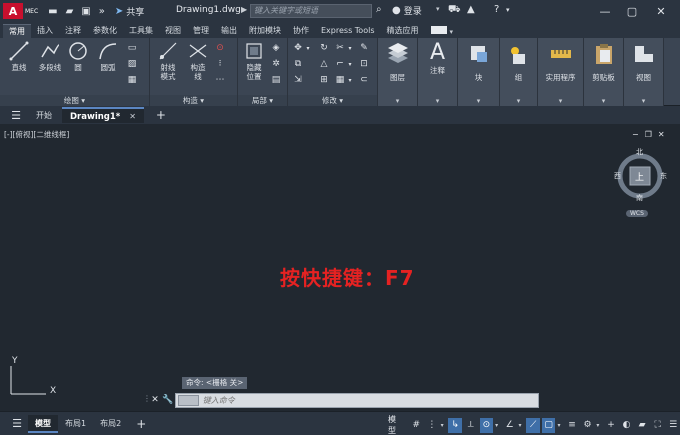  I want to click on command-input, so click(368, 400).